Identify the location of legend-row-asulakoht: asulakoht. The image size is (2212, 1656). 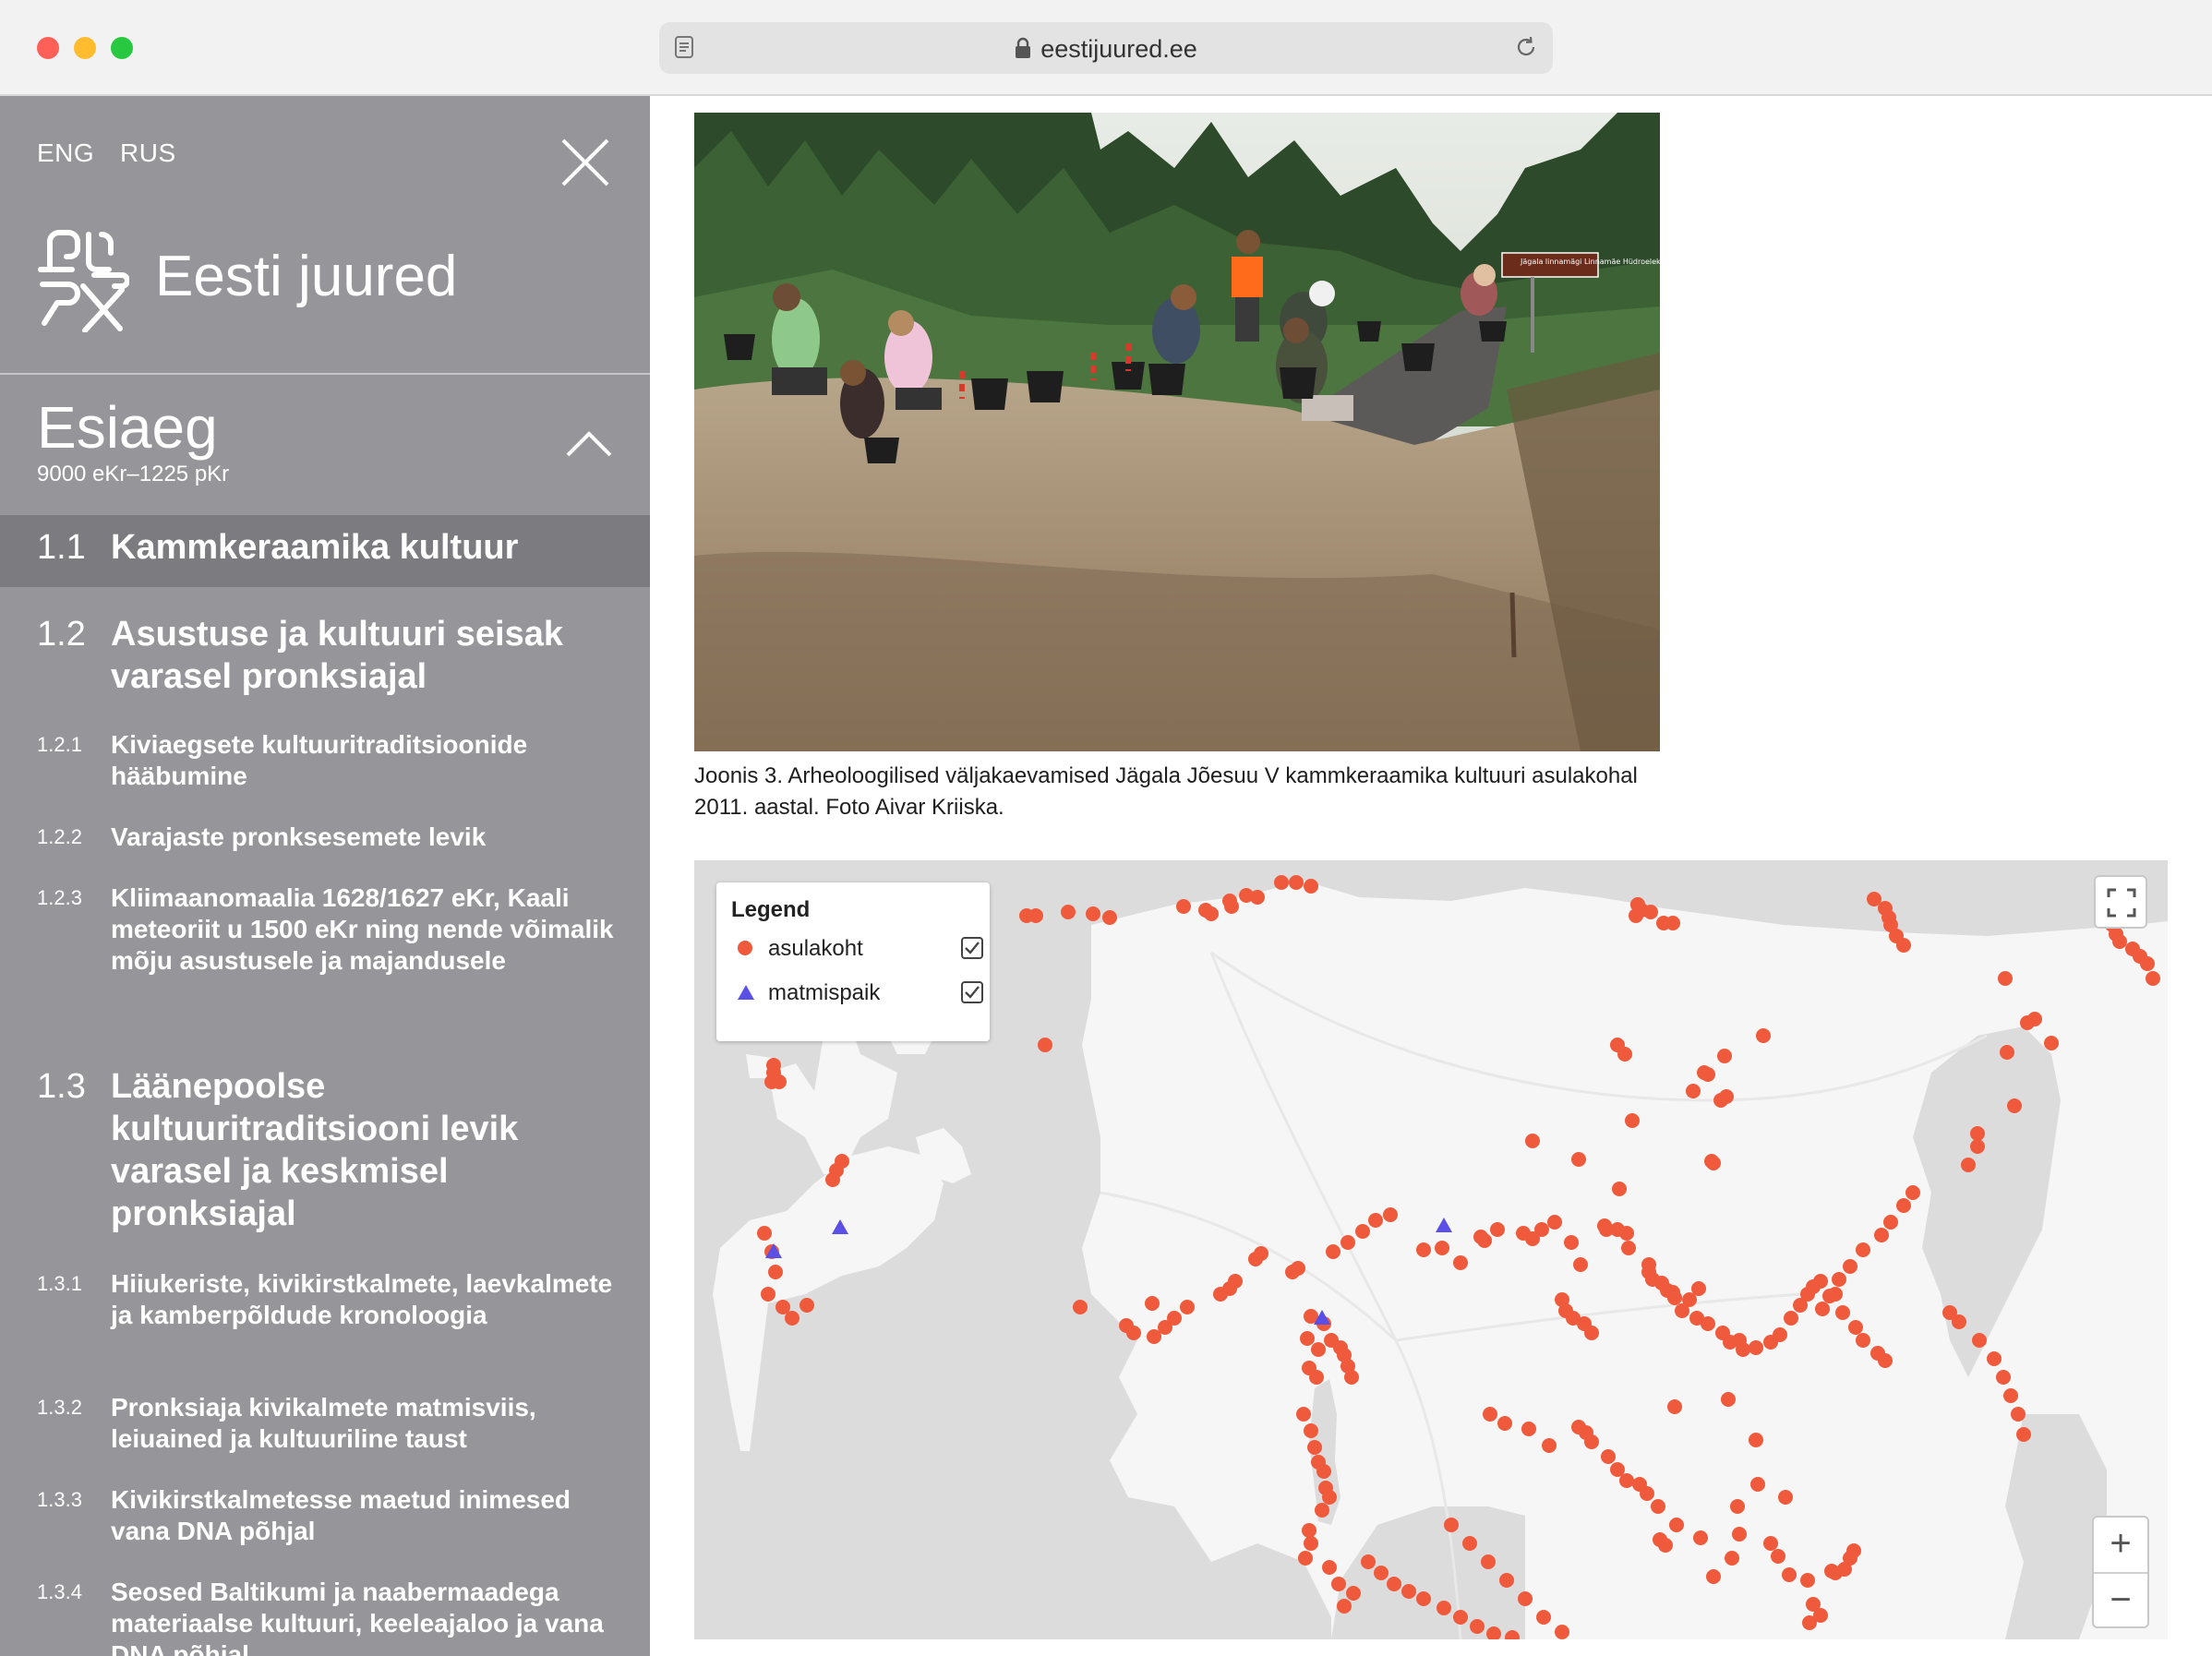
(857, 949).